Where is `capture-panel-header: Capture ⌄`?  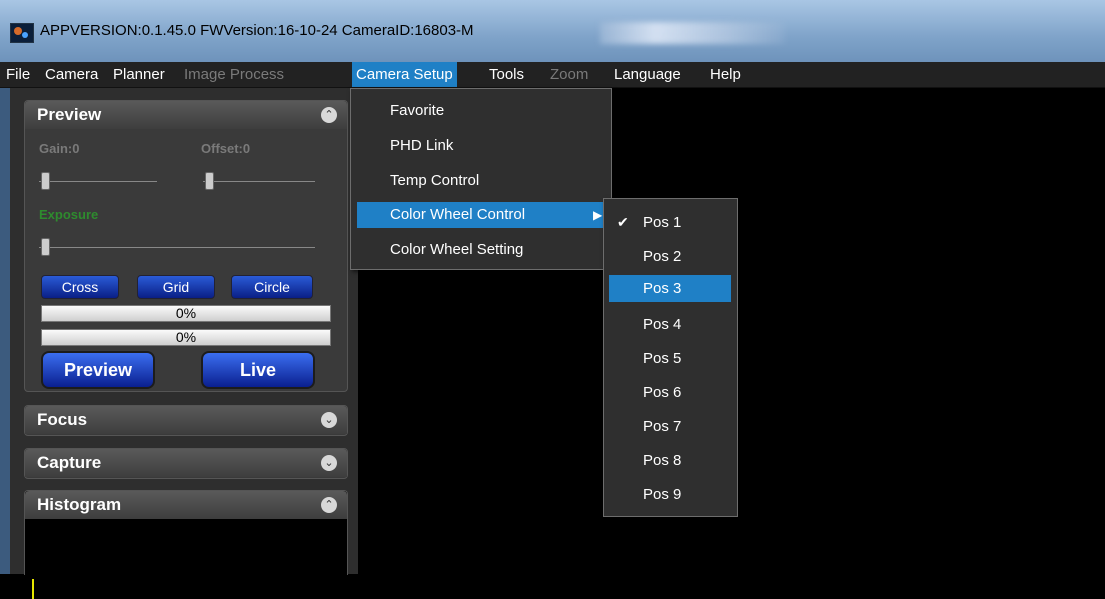
capture-panel-header: Capture ⌄ is located at coordinates (186, 463).